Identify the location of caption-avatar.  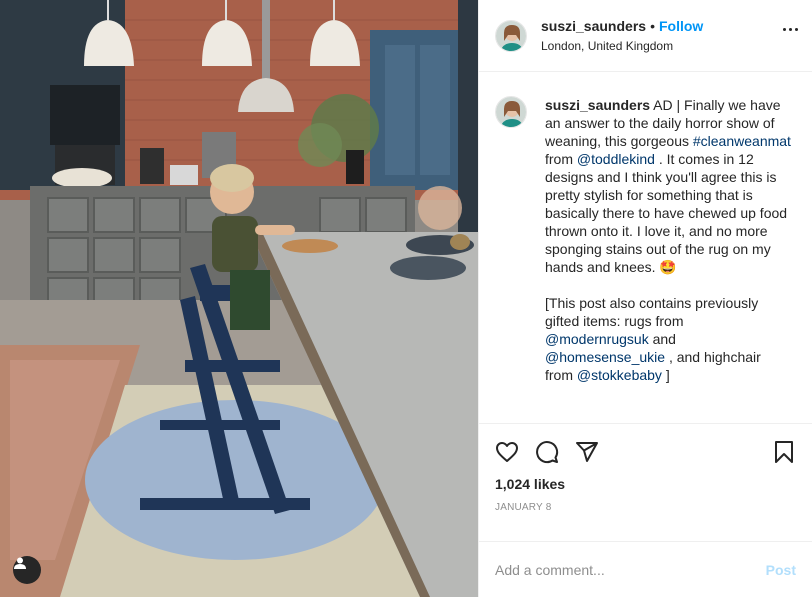
(511, 112).